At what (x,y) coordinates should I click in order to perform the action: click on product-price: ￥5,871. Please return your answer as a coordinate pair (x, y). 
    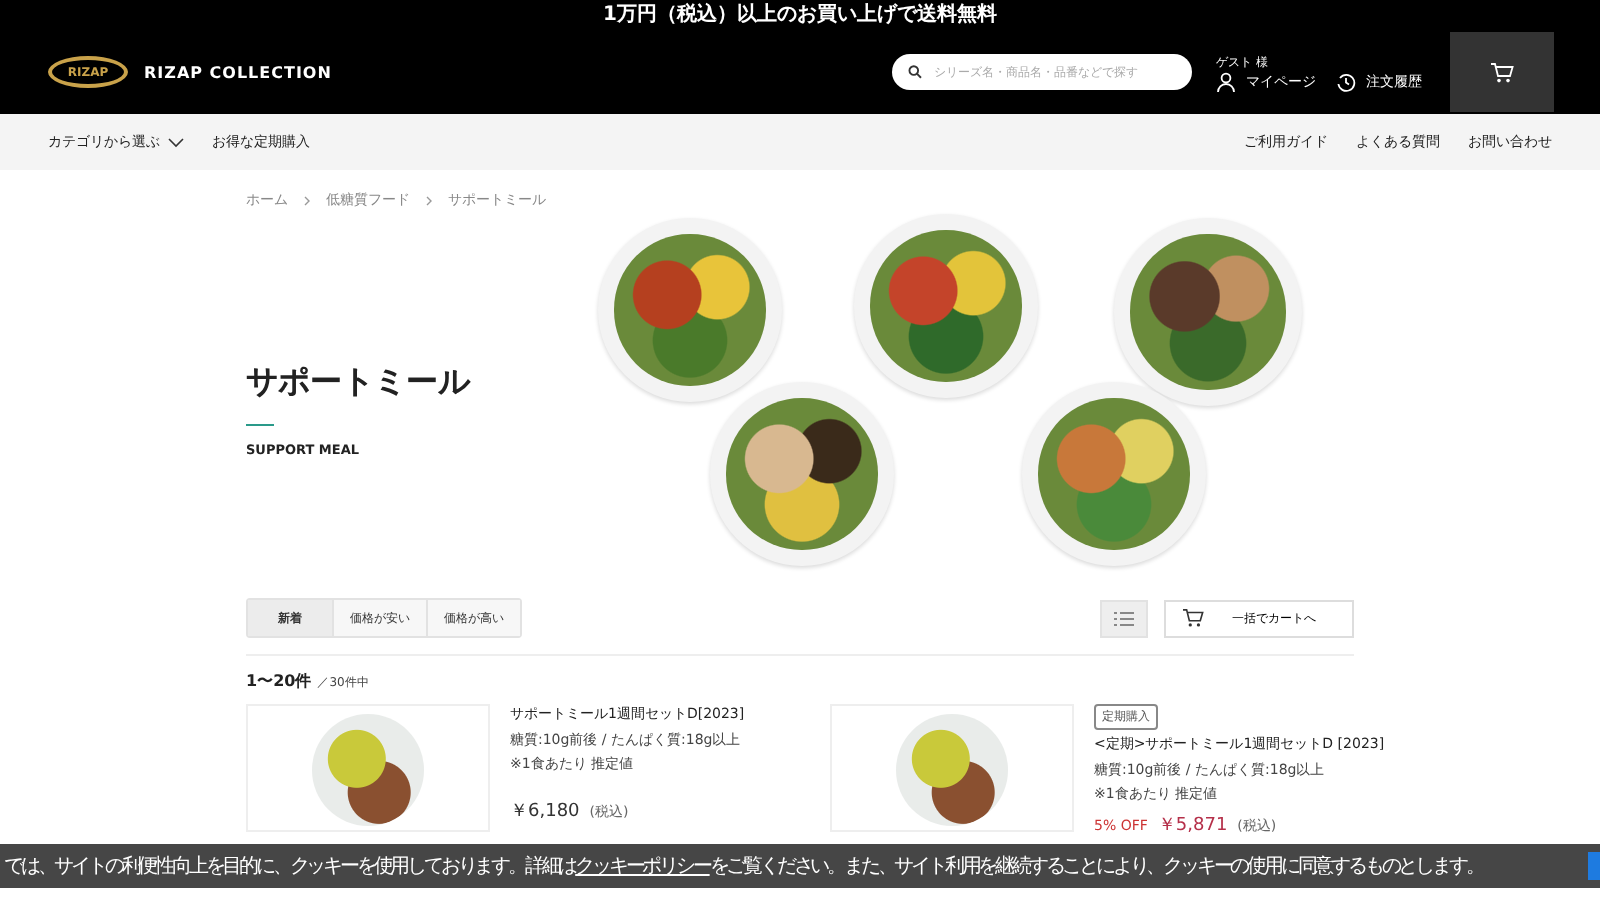
    Looking at the image, I should click on (1192, 825).